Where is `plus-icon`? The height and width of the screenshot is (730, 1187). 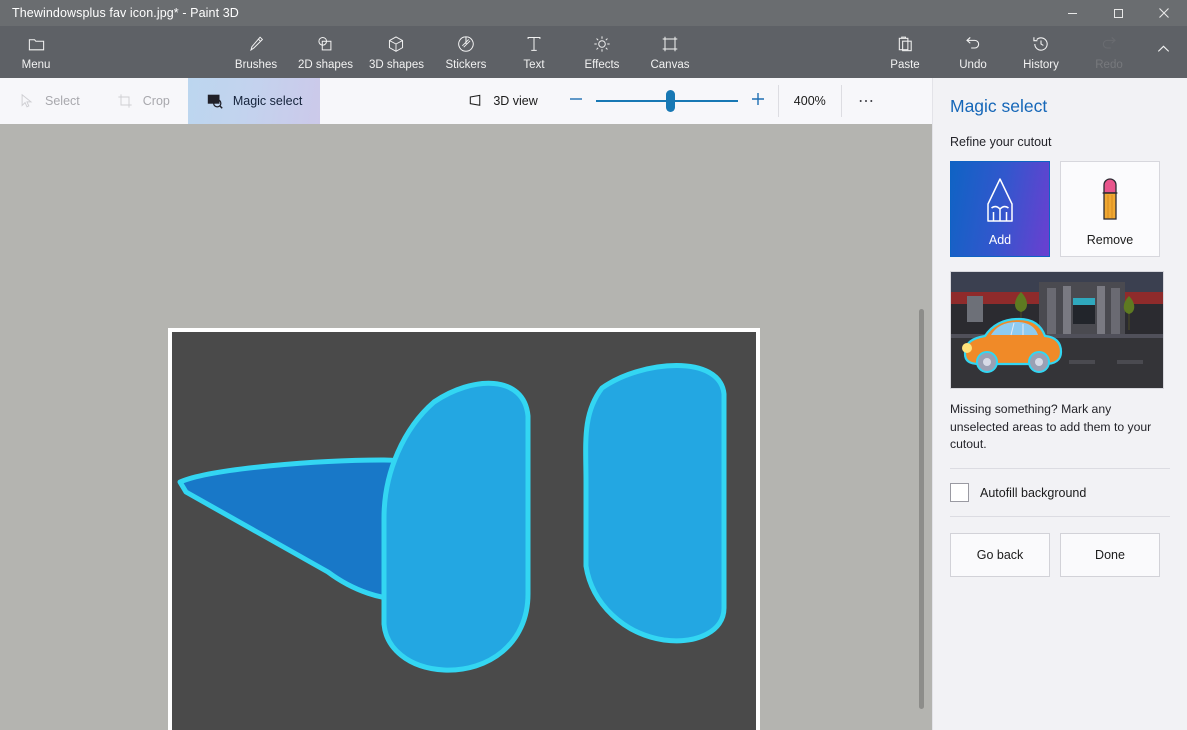
plus-icon is located at coordinates (758, 101).